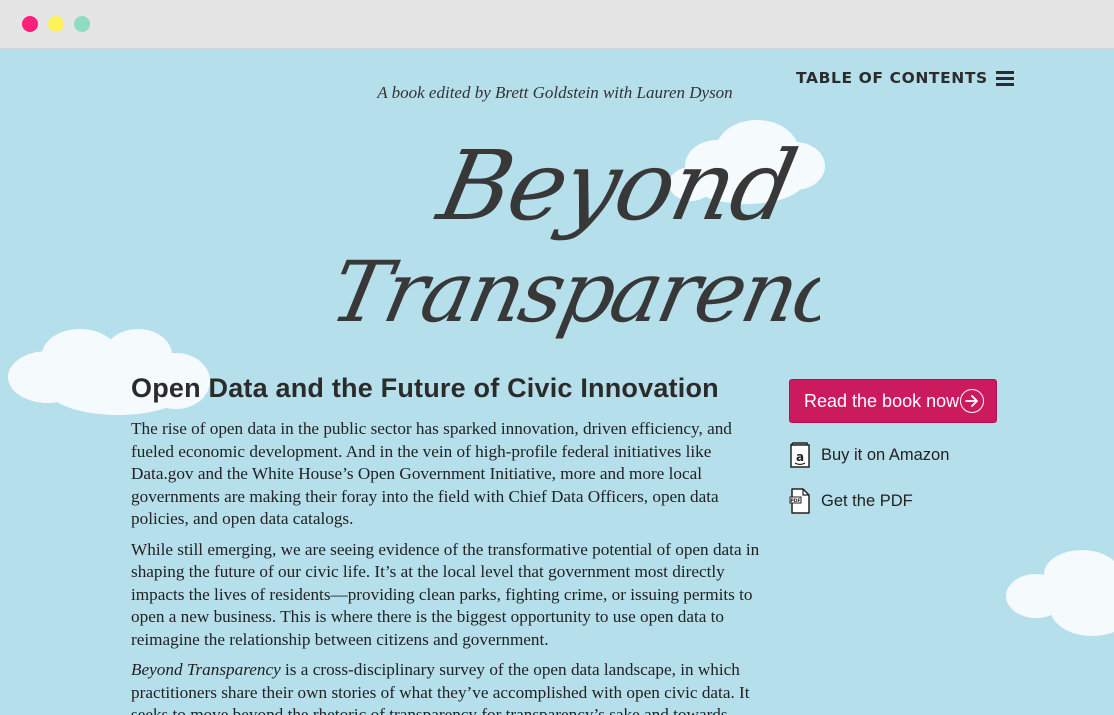  What do you see at coordinates (892, 78) in the screenshot?
I see `toc-label: TABLE OF CONTENTS` at bounding box center [892, 78].